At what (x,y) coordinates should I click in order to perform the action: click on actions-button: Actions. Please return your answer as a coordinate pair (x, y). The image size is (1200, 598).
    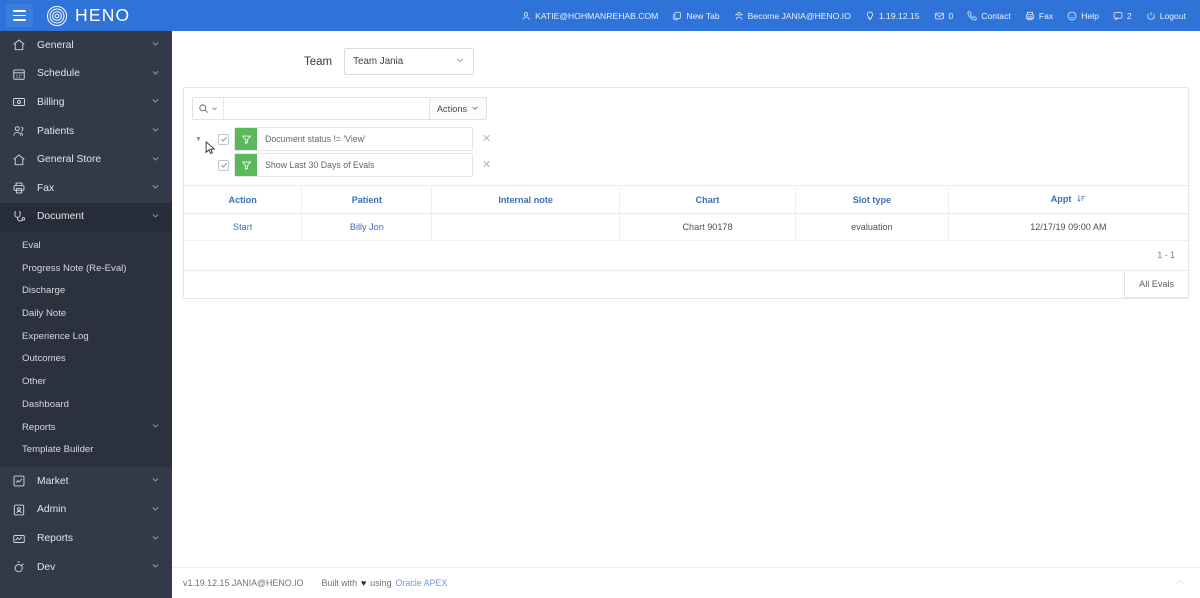
    Looking at the image, I should click on (458, 108).